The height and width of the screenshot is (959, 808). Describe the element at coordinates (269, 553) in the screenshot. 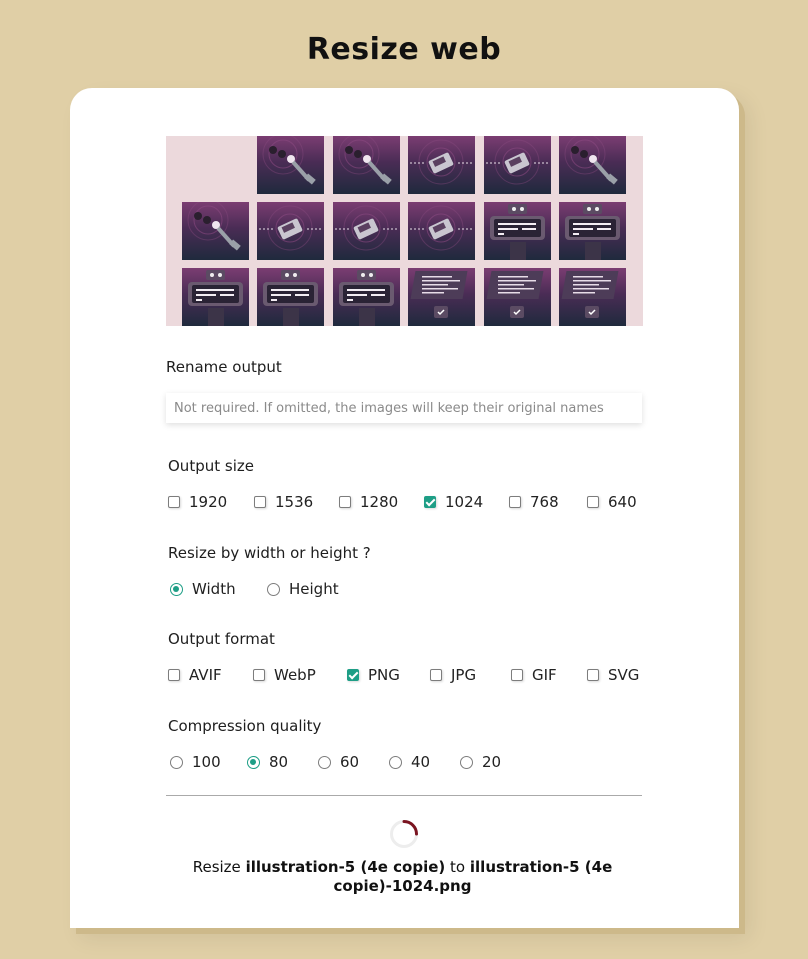

I see `resize-by-label: Resize by width or height ?` at that location.